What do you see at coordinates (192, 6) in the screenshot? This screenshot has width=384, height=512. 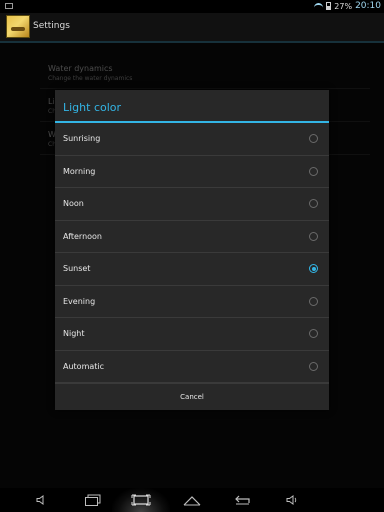 I see `status-bar: 27% 20:10` at bounding box center [192, 6].